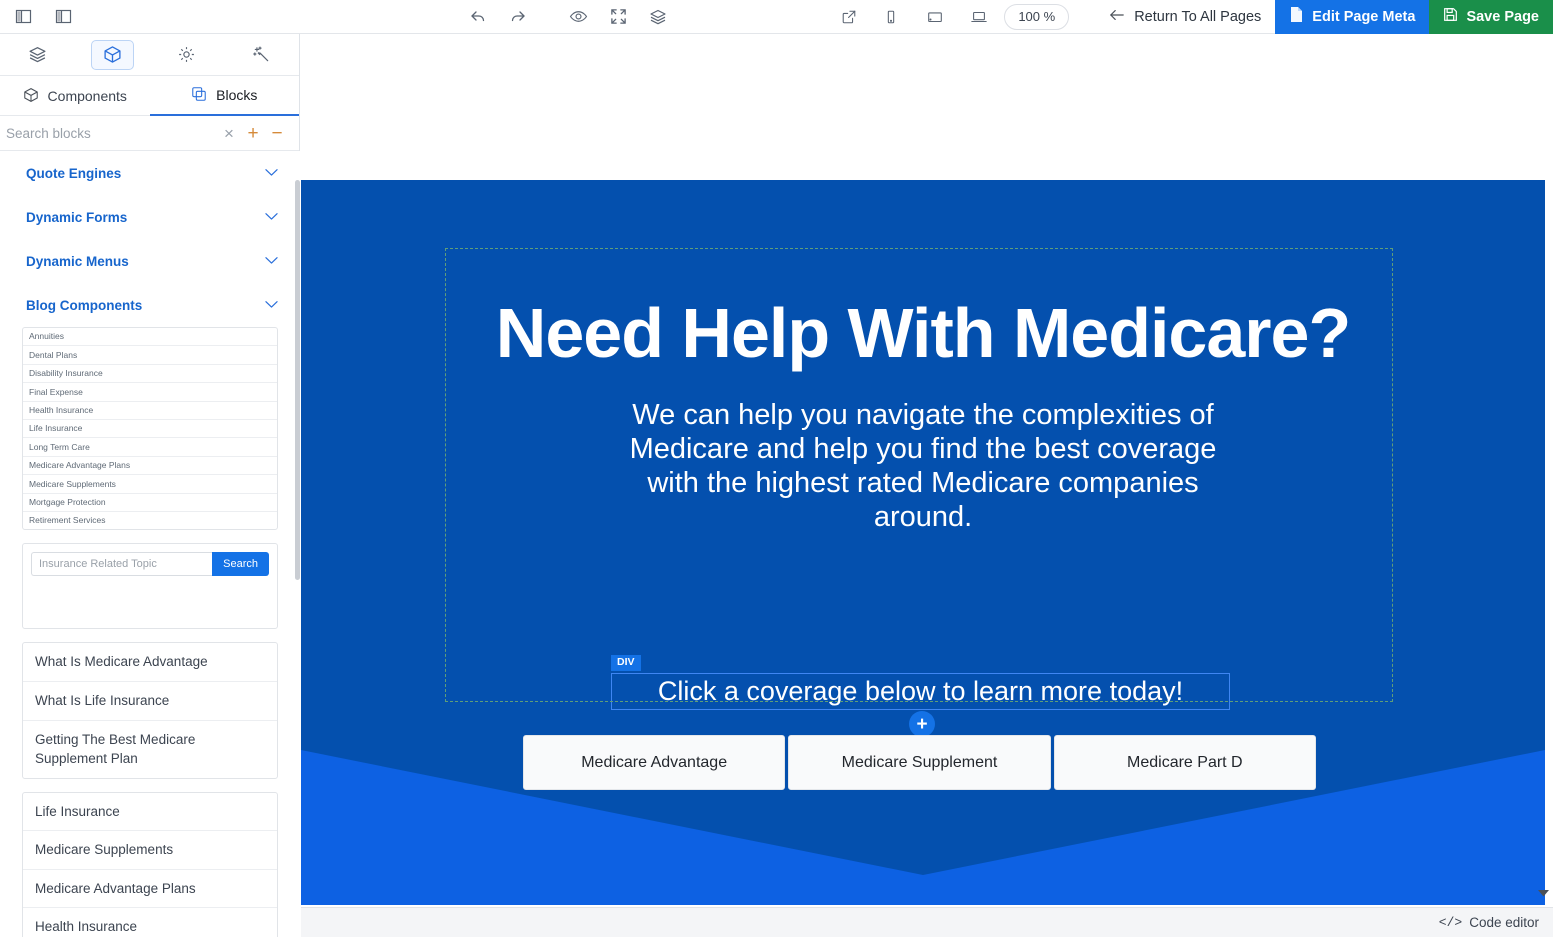 The height and width of the screenshot is (937, 1553). What do you see at coordinates (150, 663) in the screenshot?
I see `list-item: What Is Medicare Advantage` at bounding box center [150, 663].